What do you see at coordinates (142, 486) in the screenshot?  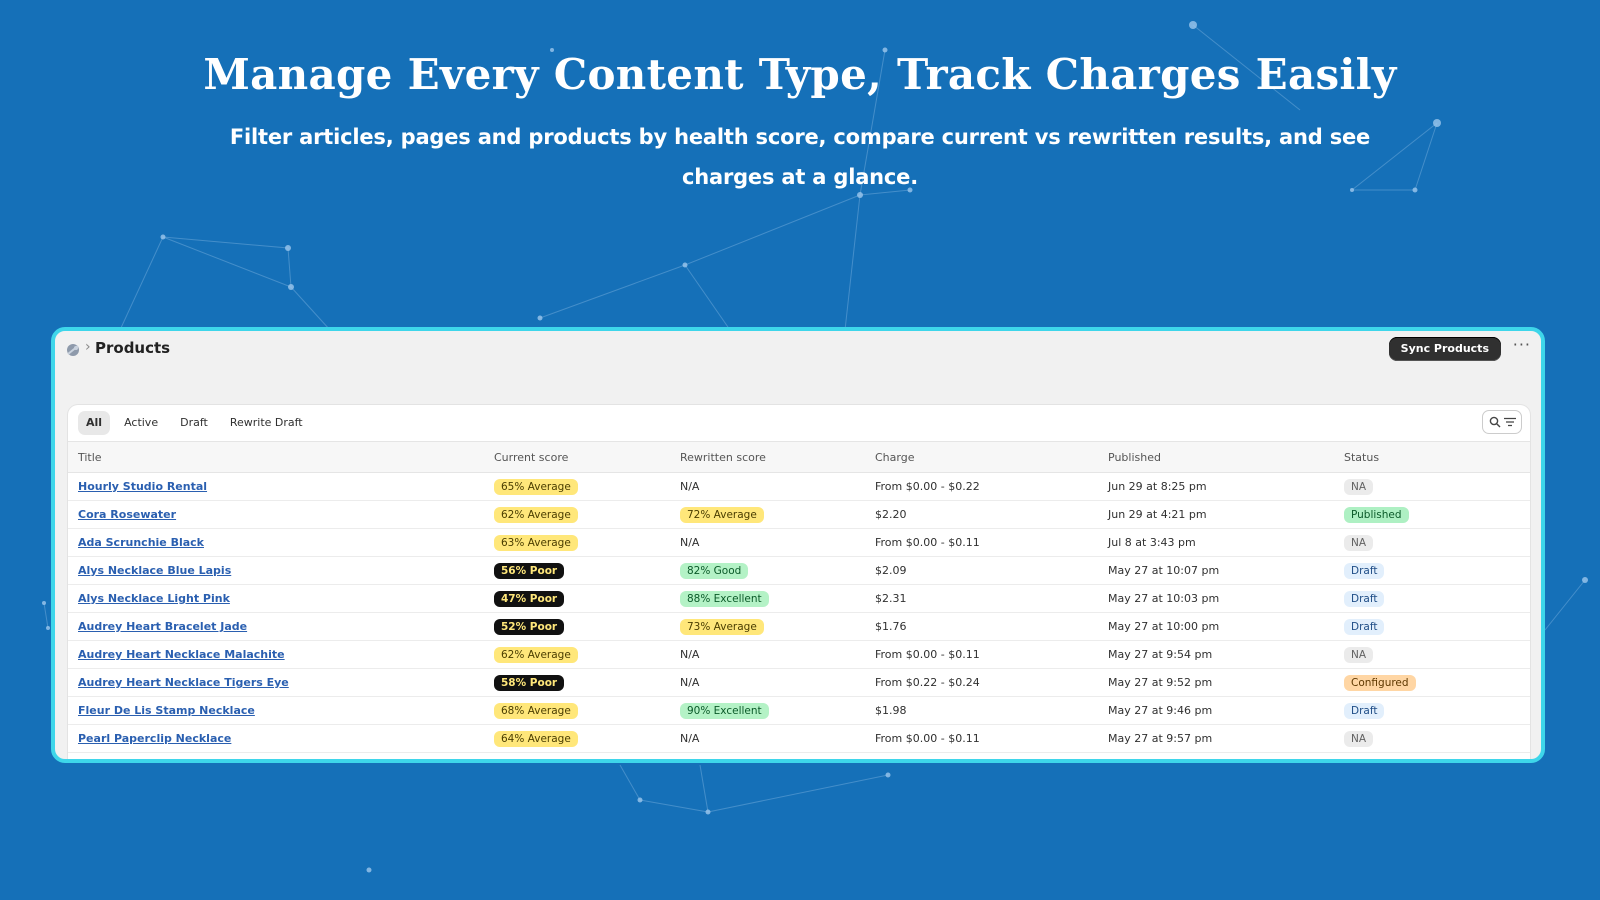 I see `product-title-link: Hourly Studio Rental` at bounding box center [142, 486].